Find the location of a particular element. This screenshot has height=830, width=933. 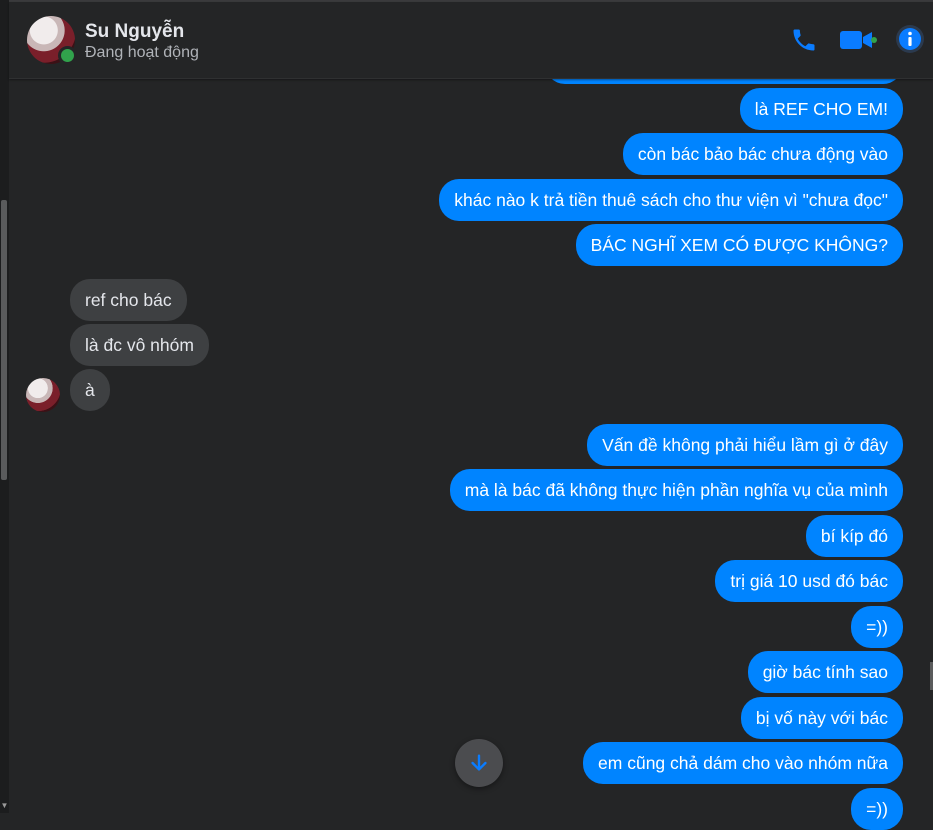

message-bubble-outgoing: giờ bác tính sao is located at coordinates (825, 672).